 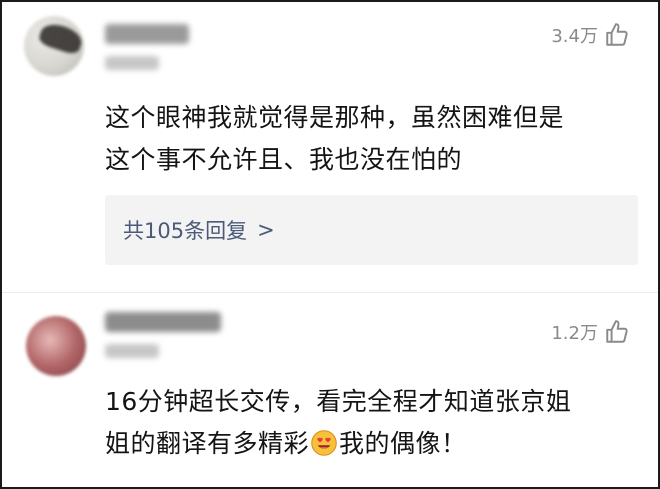 I want to click on replies-label: 共105条回复, so click(x=185, y=231).